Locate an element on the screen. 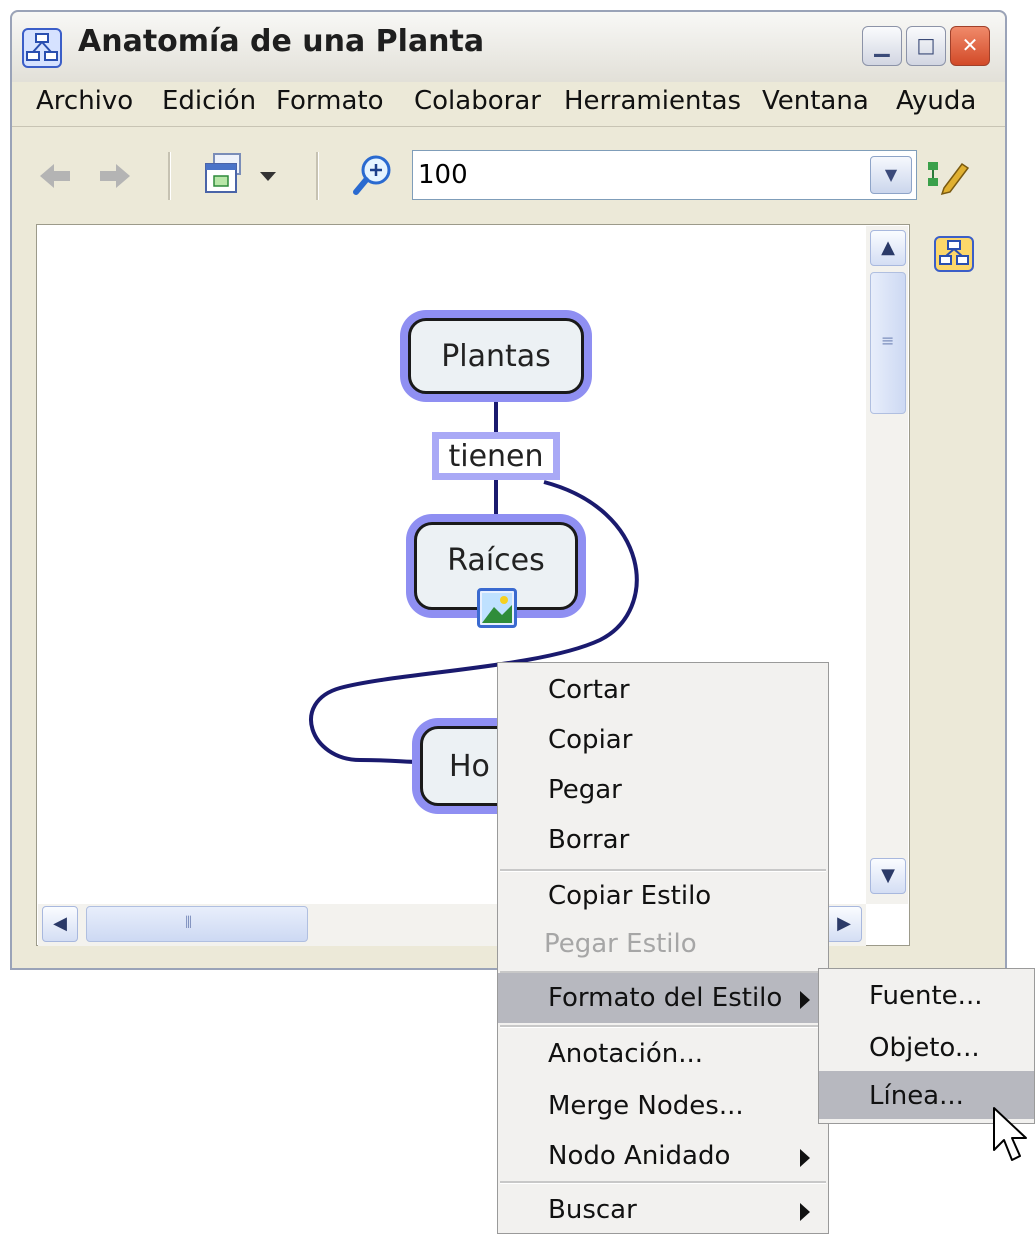 This screenshot has height=1235, width=1035. scroll-left-button: ◀ is located at coordinates (60, 924).